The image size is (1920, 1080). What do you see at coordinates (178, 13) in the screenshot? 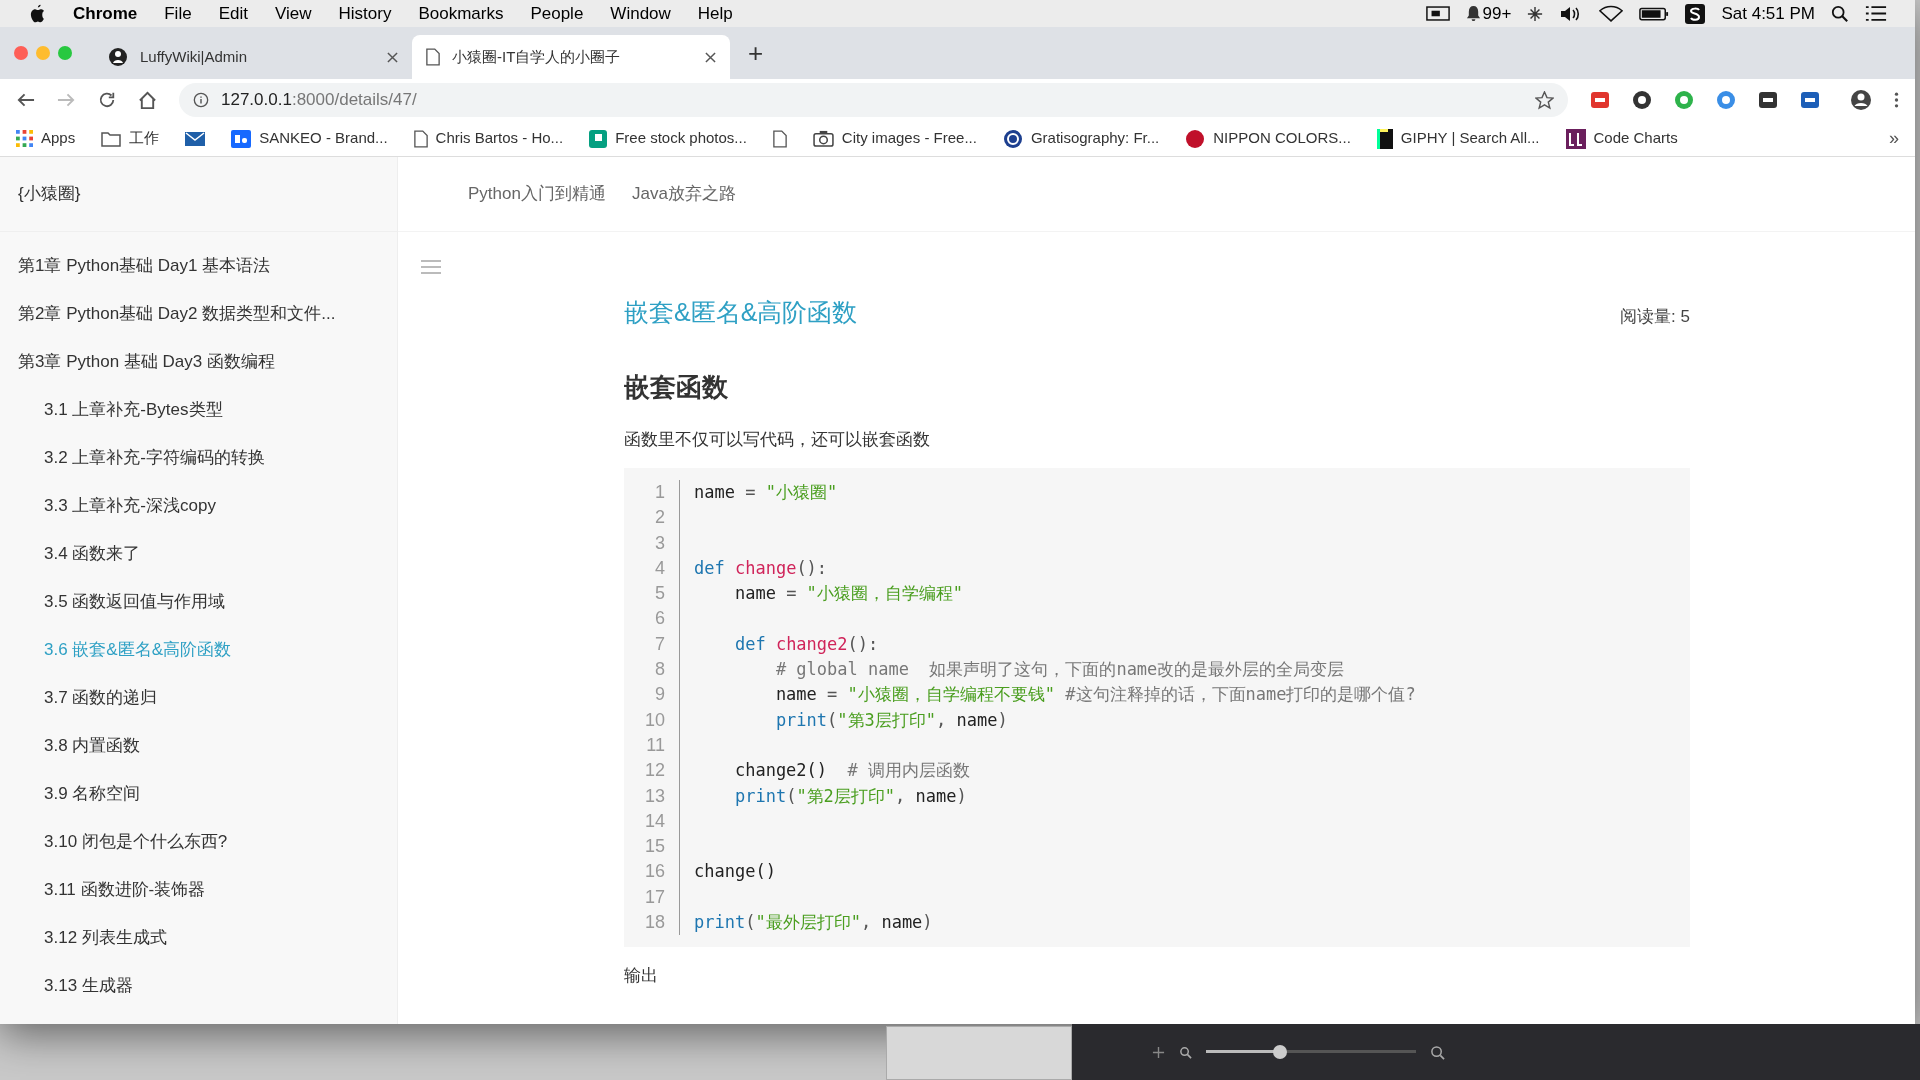
I see `menu-item: File` at bounding box center [178, 13].